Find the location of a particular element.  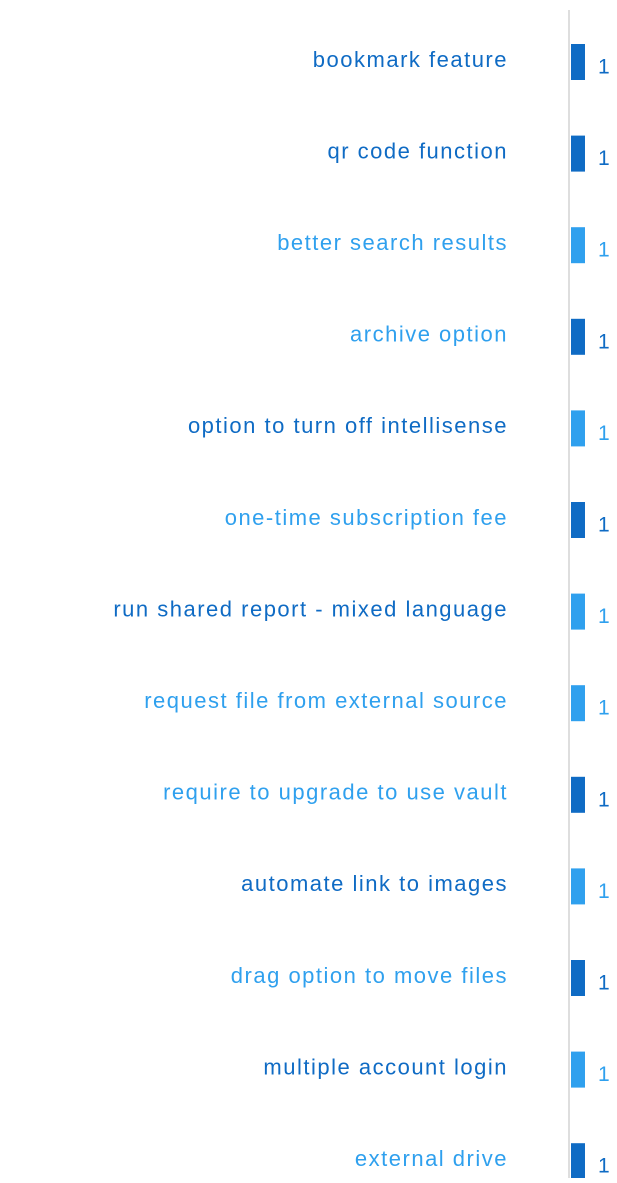

bar-row: external drive 1 is located at coordinates (482, 1161).